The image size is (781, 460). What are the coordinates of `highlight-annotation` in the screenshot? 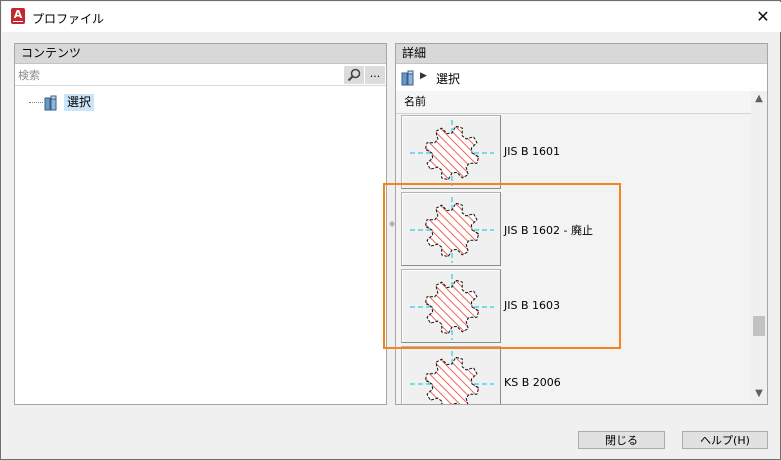 It's located at (502, 266).